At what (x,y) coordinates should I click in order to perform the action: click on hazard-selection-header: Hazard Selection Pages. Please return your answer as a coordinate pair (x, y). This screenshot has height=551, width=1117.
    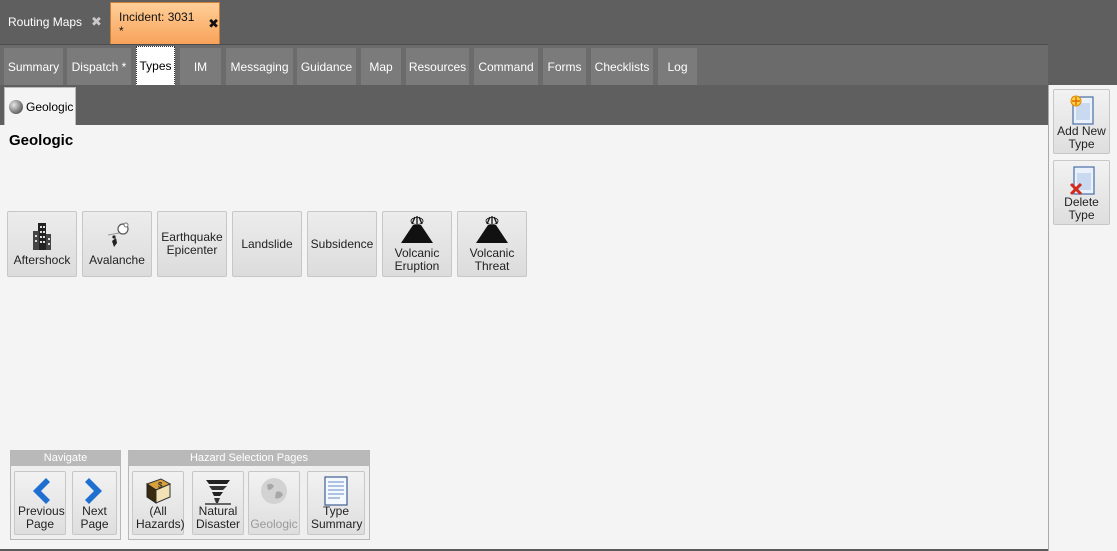
    Looking at the image, I should click on (249, 458).